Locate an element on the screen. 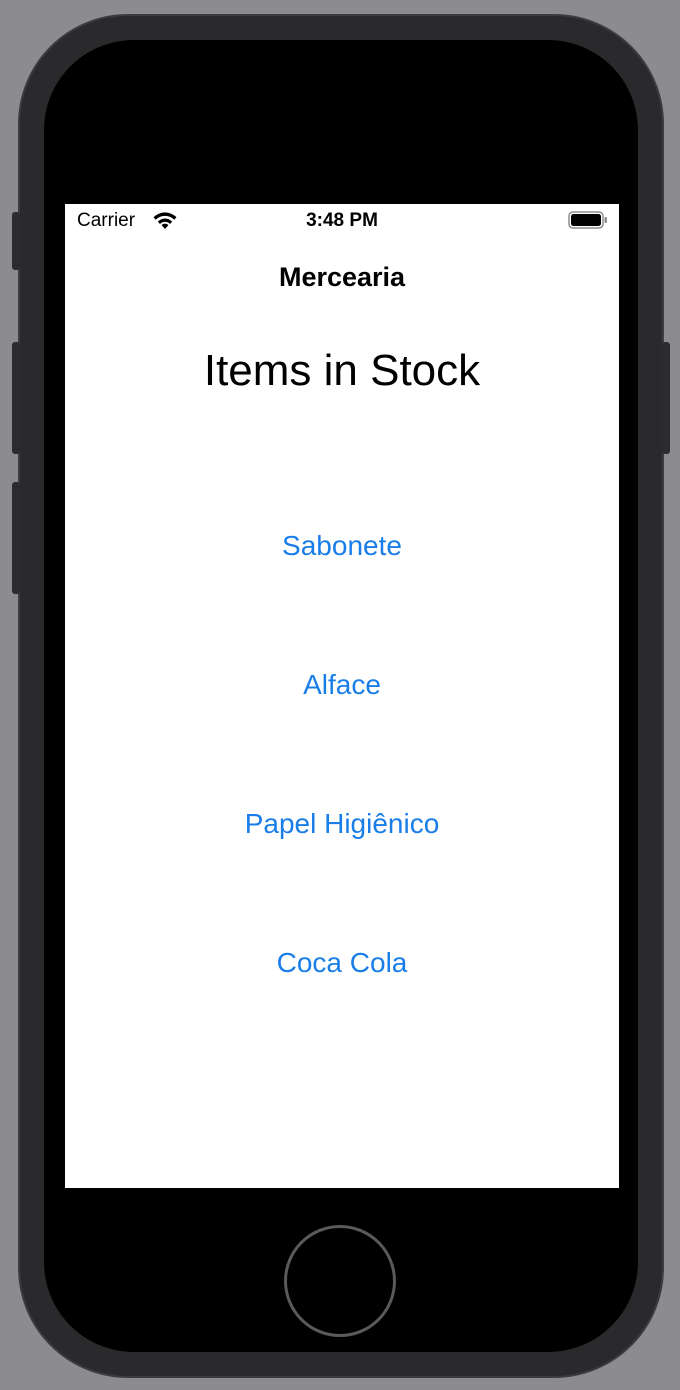  status-time: 3:48 PM is located at coordinates (342, 220).